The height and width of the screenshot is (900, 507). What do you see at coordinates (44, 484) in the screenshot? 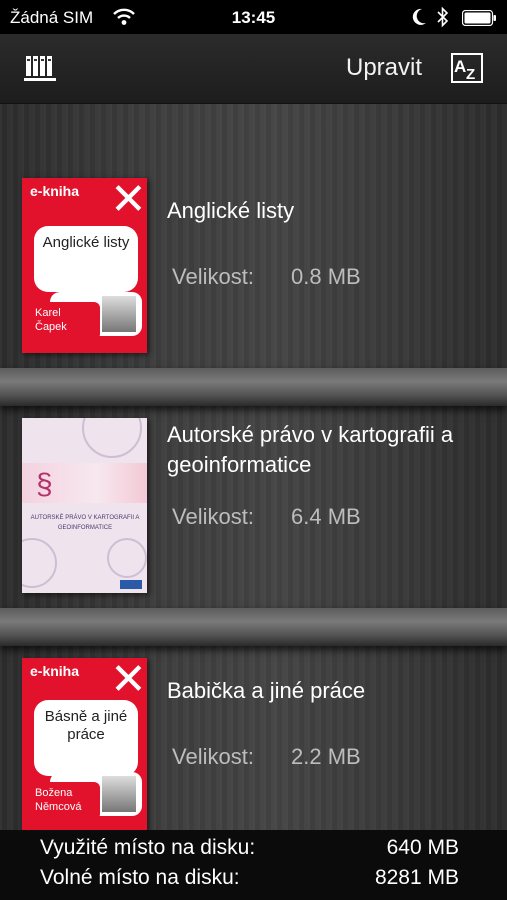
I see `paragraph-symbol: §` at bounding box center [44, 484].